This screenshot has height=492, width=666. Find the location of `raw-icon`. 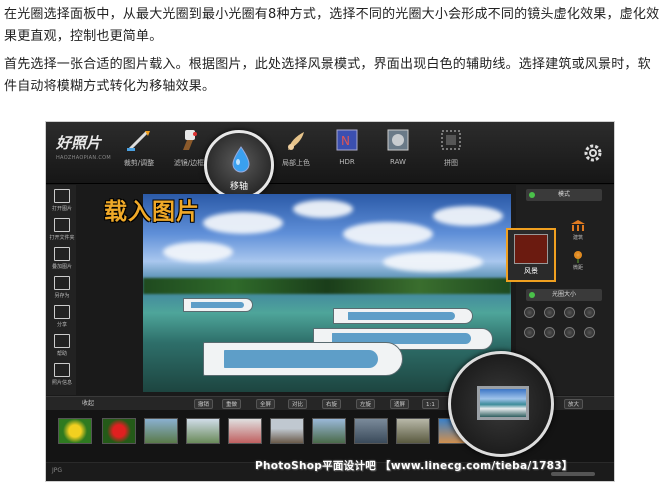

raw-icon is located at coordinates (398, 140).